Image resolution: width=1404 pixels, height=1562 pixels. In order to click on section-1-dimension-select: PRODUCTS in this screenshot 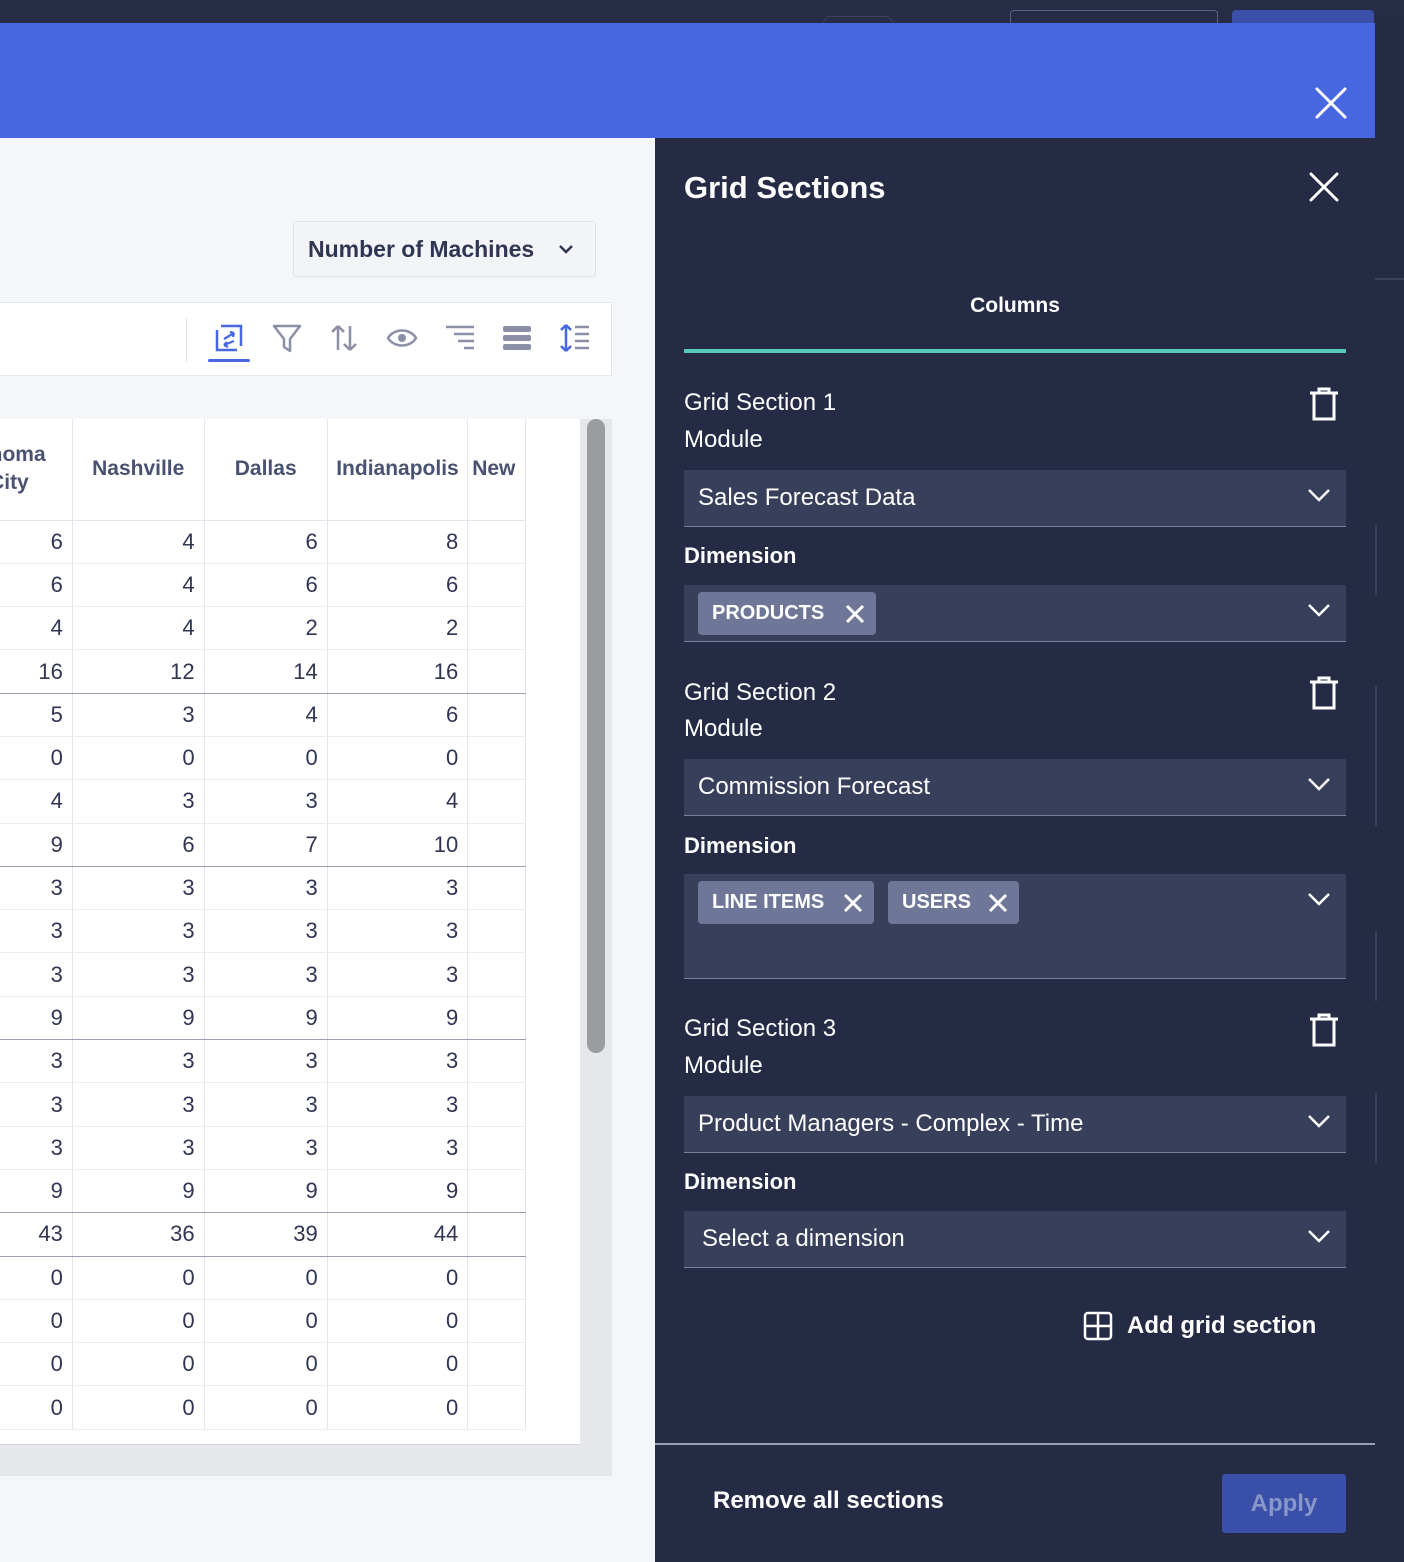, I will do `click(1015, 613)`.